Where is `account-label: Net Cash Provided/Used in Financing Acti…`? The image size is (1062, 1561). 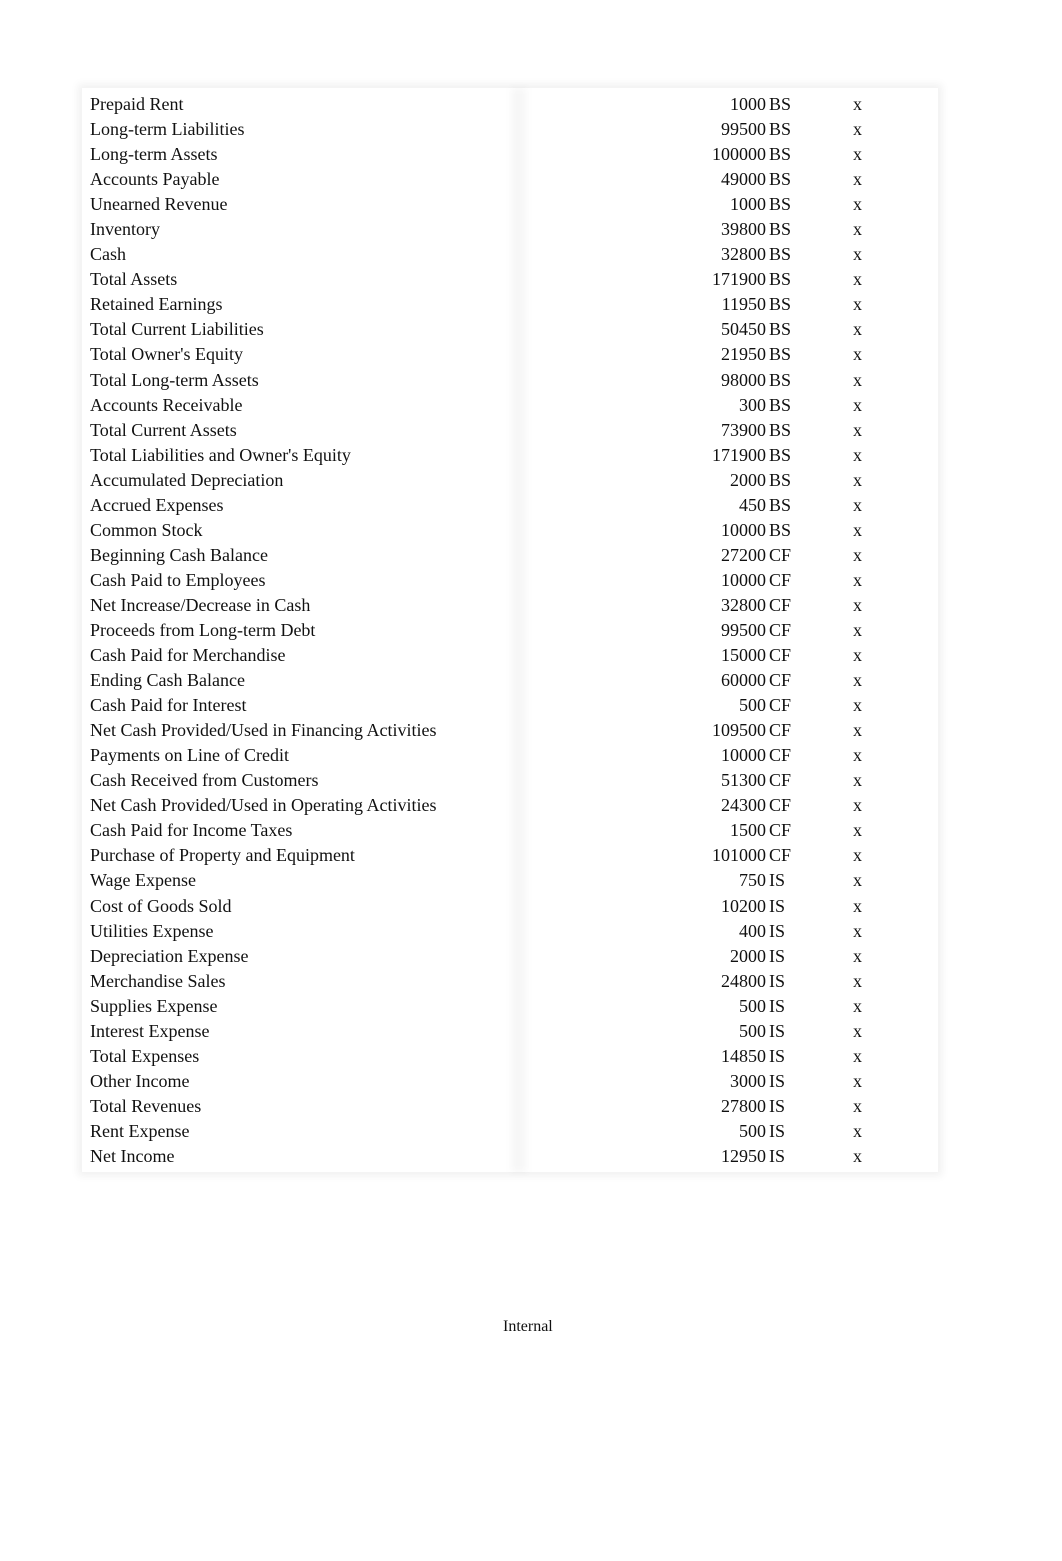 account-label: Net Cash Provided/Used in Financing Acti… is located at coordinates (263, 730).